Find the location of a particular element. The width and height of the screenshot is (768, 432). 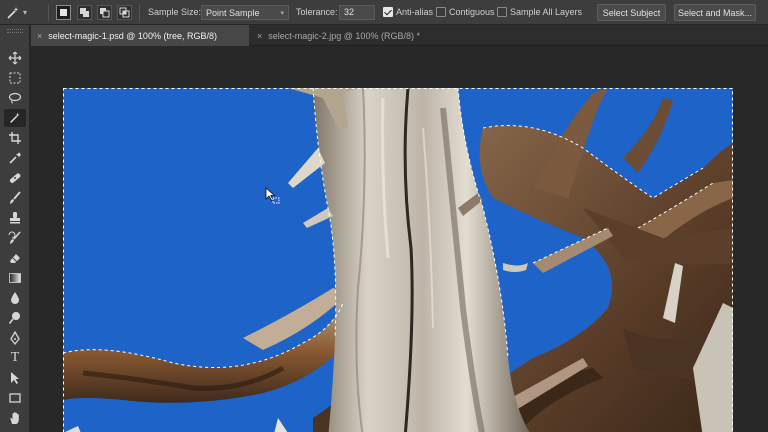

select-subject-button: Select Subject is located at coordinates (631, 12).